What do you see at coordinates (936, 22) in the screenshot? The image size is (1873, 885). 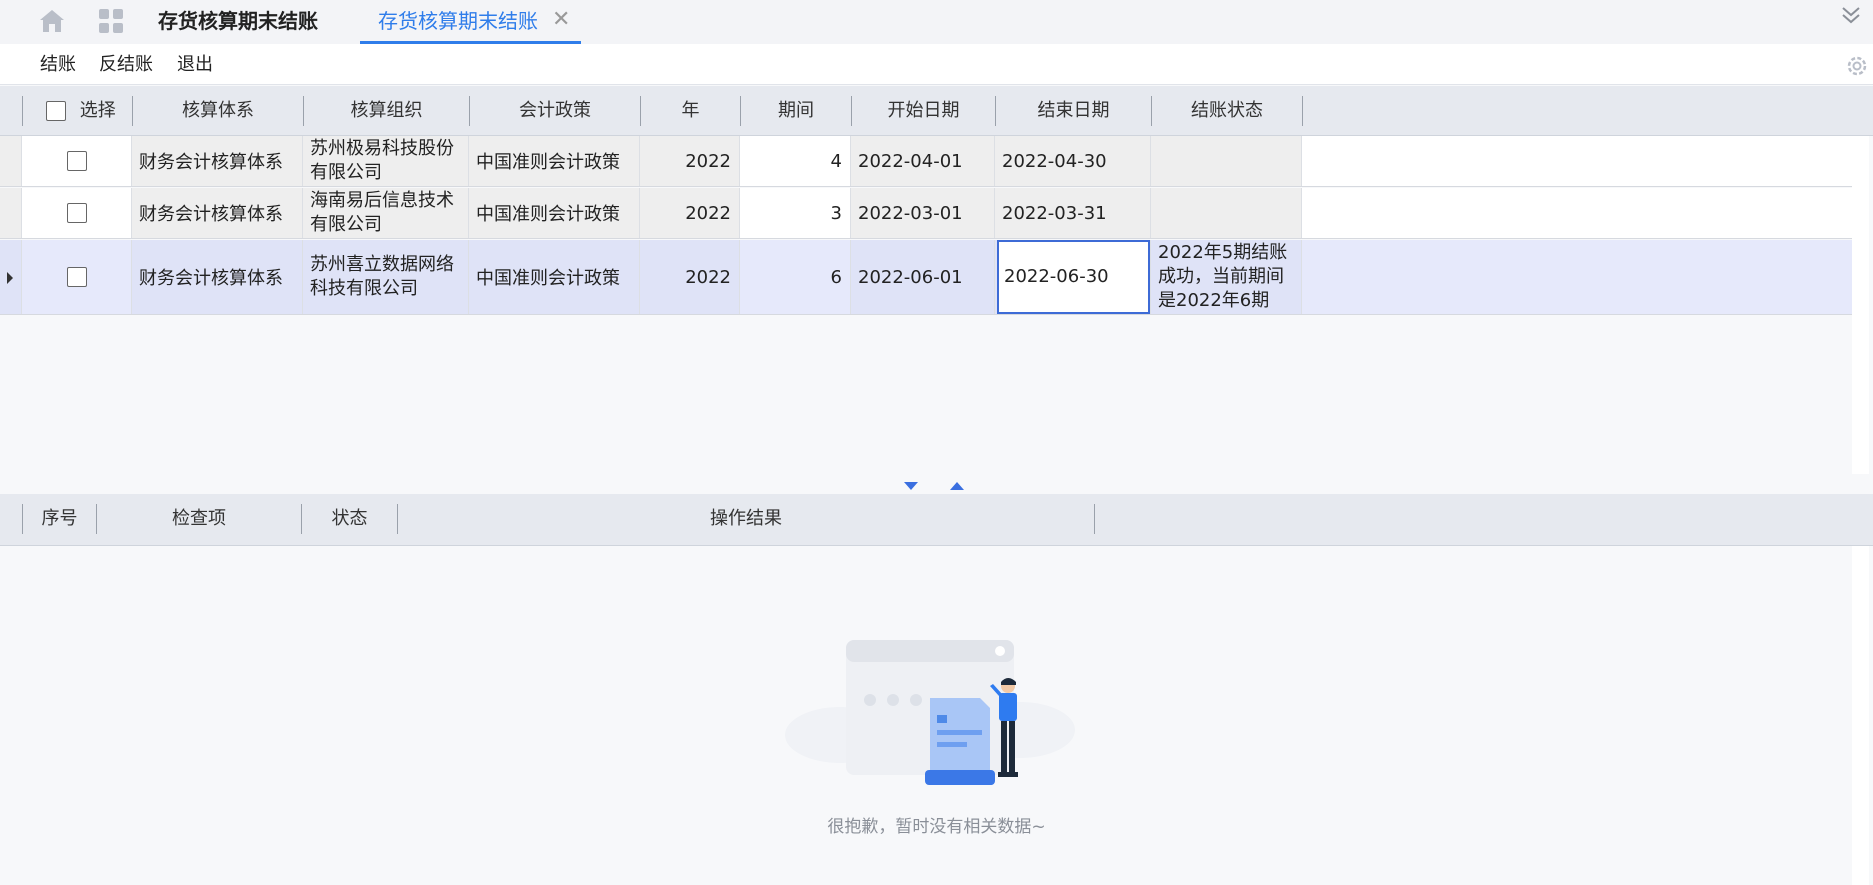 I see `tab-bar: 存货核算期末结账 存货核算期末结账 ✕` at bounding box center [936, 22].